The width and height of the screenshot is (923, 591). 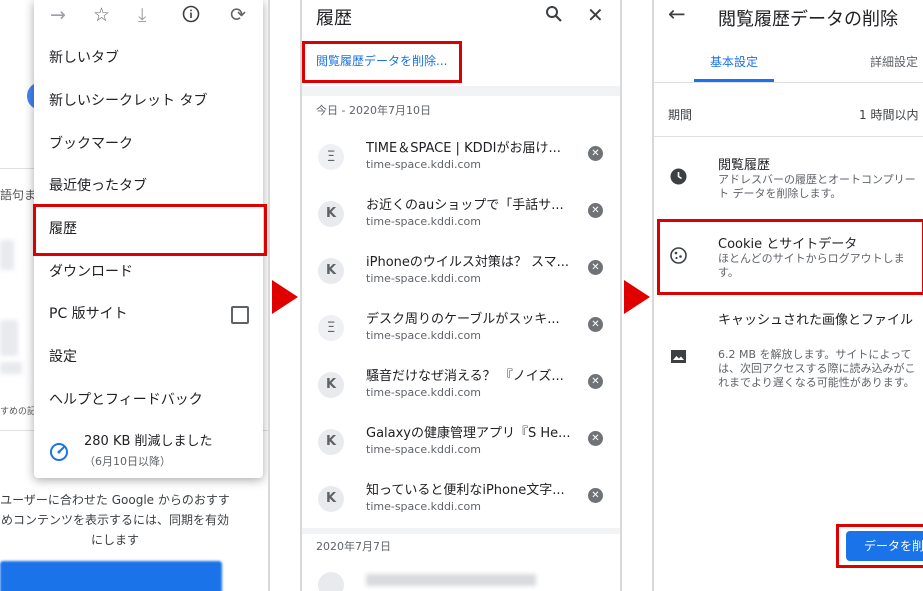 I want to click on menu-item-new-tab: 新しいタブ, so click(x=84, y=58).